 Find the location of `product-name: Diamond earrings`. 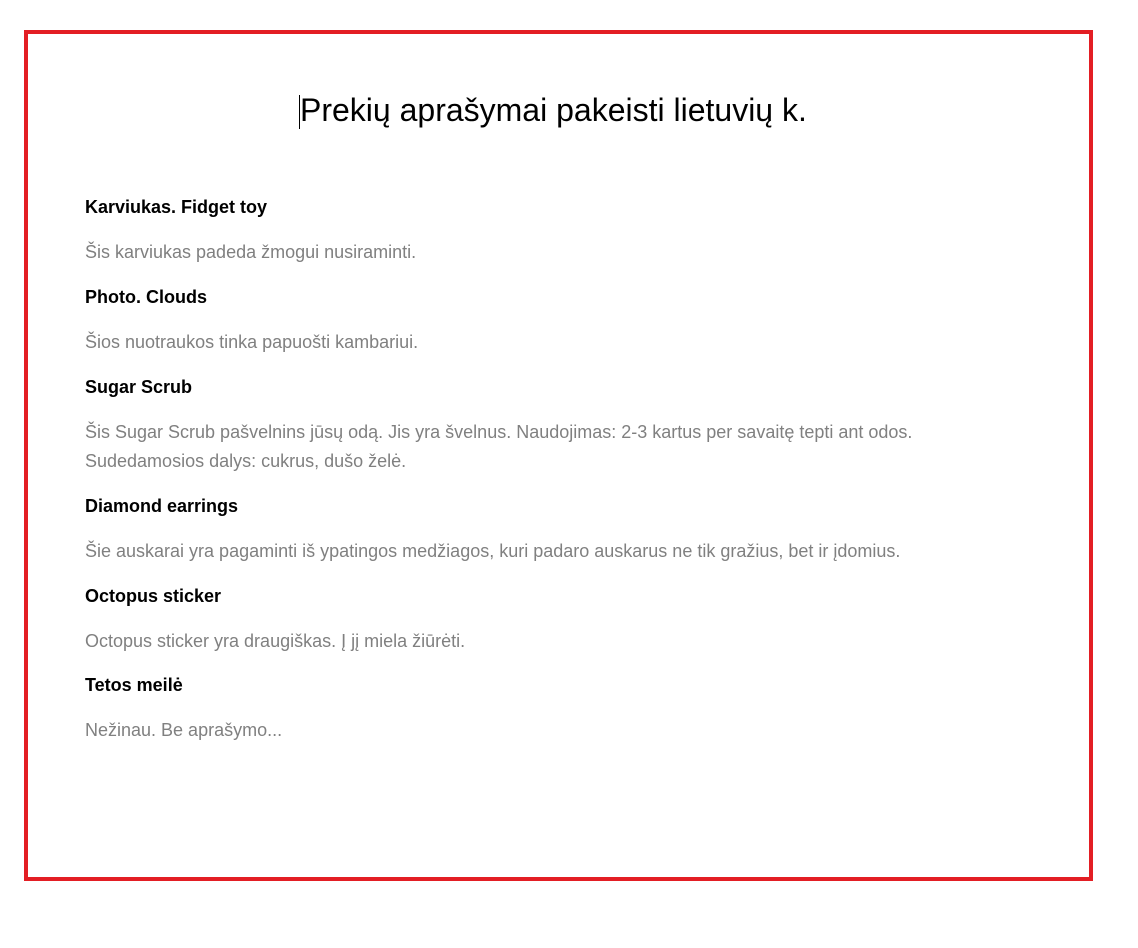

product-name: Diamond earrings is located at coordinates (161, 506).